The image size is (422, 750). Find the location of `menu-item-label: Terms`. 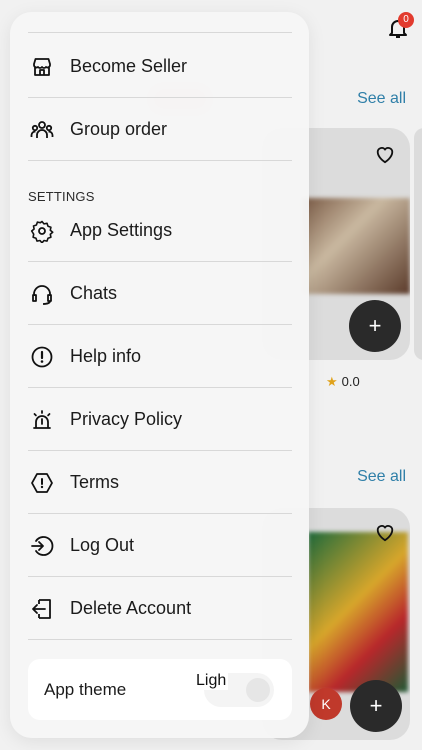

menu-item-label: Terms is located at coordinates (94, 482).